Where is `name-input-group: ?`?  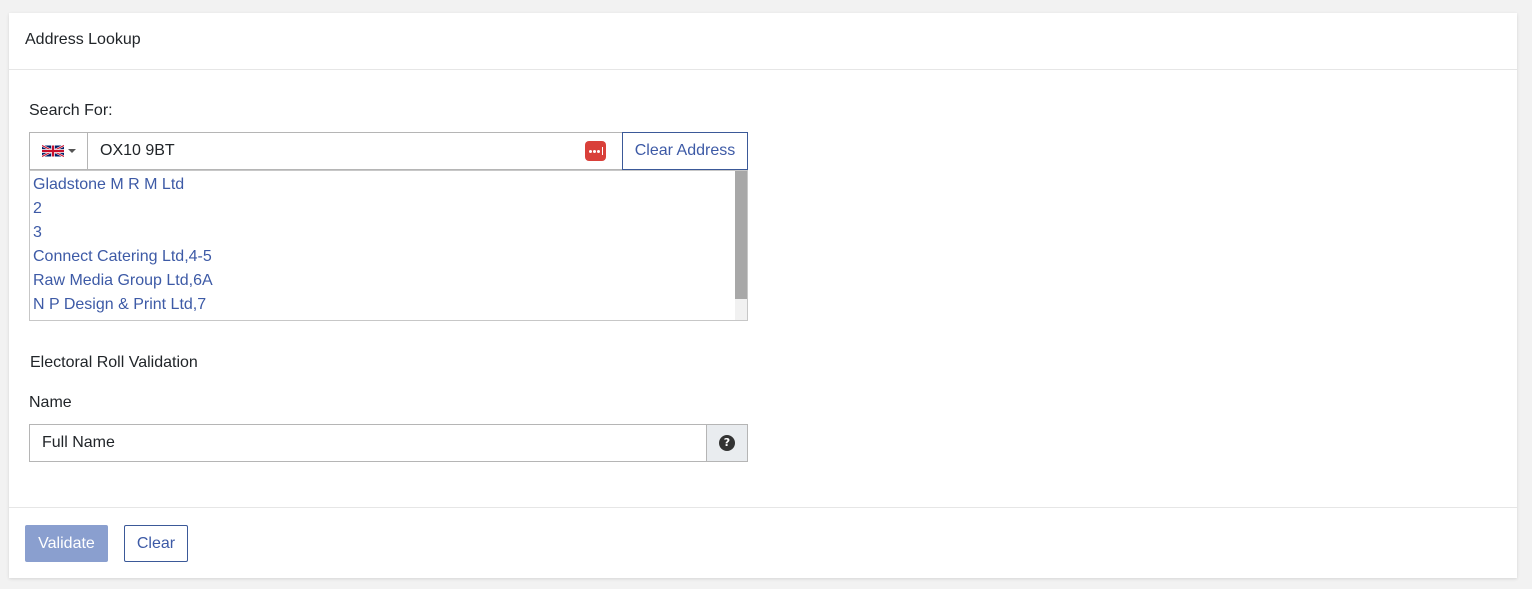 name-input-group: ? is located at coordinates (388, 443).